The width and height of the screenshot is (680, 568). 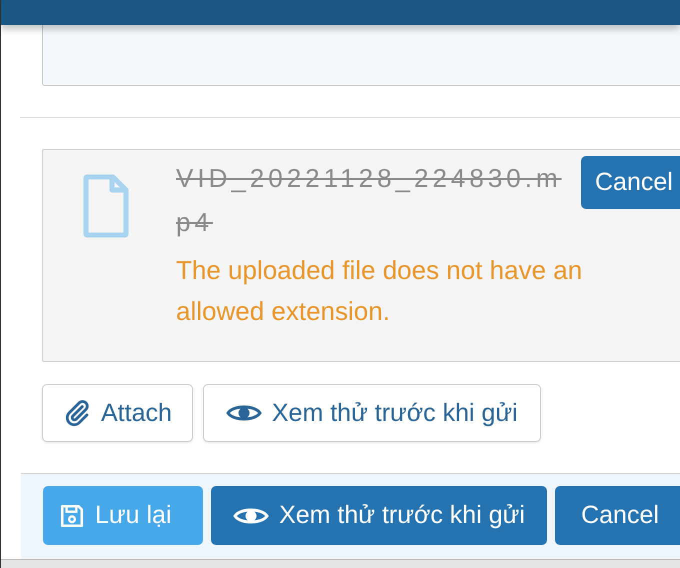 What do you see at coordinates (380, 291) in the screenshot?
I see `error-message: The uploaded file does not have an allowed extension.` at bounding box center [380, 291].